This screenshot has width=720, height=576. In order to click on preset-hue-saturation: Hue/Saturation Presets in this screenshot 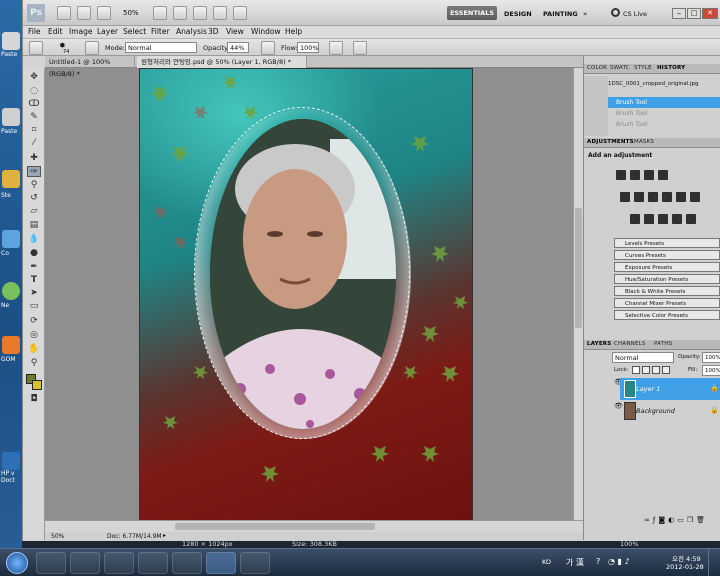, I will do `click(667, 279)`.